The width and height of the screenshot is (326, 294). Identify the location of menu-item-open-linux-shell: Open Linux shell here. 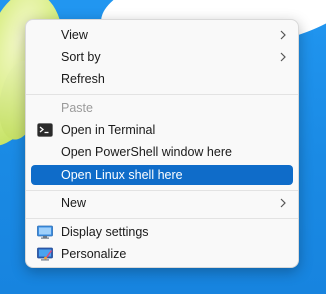
(162, 175).